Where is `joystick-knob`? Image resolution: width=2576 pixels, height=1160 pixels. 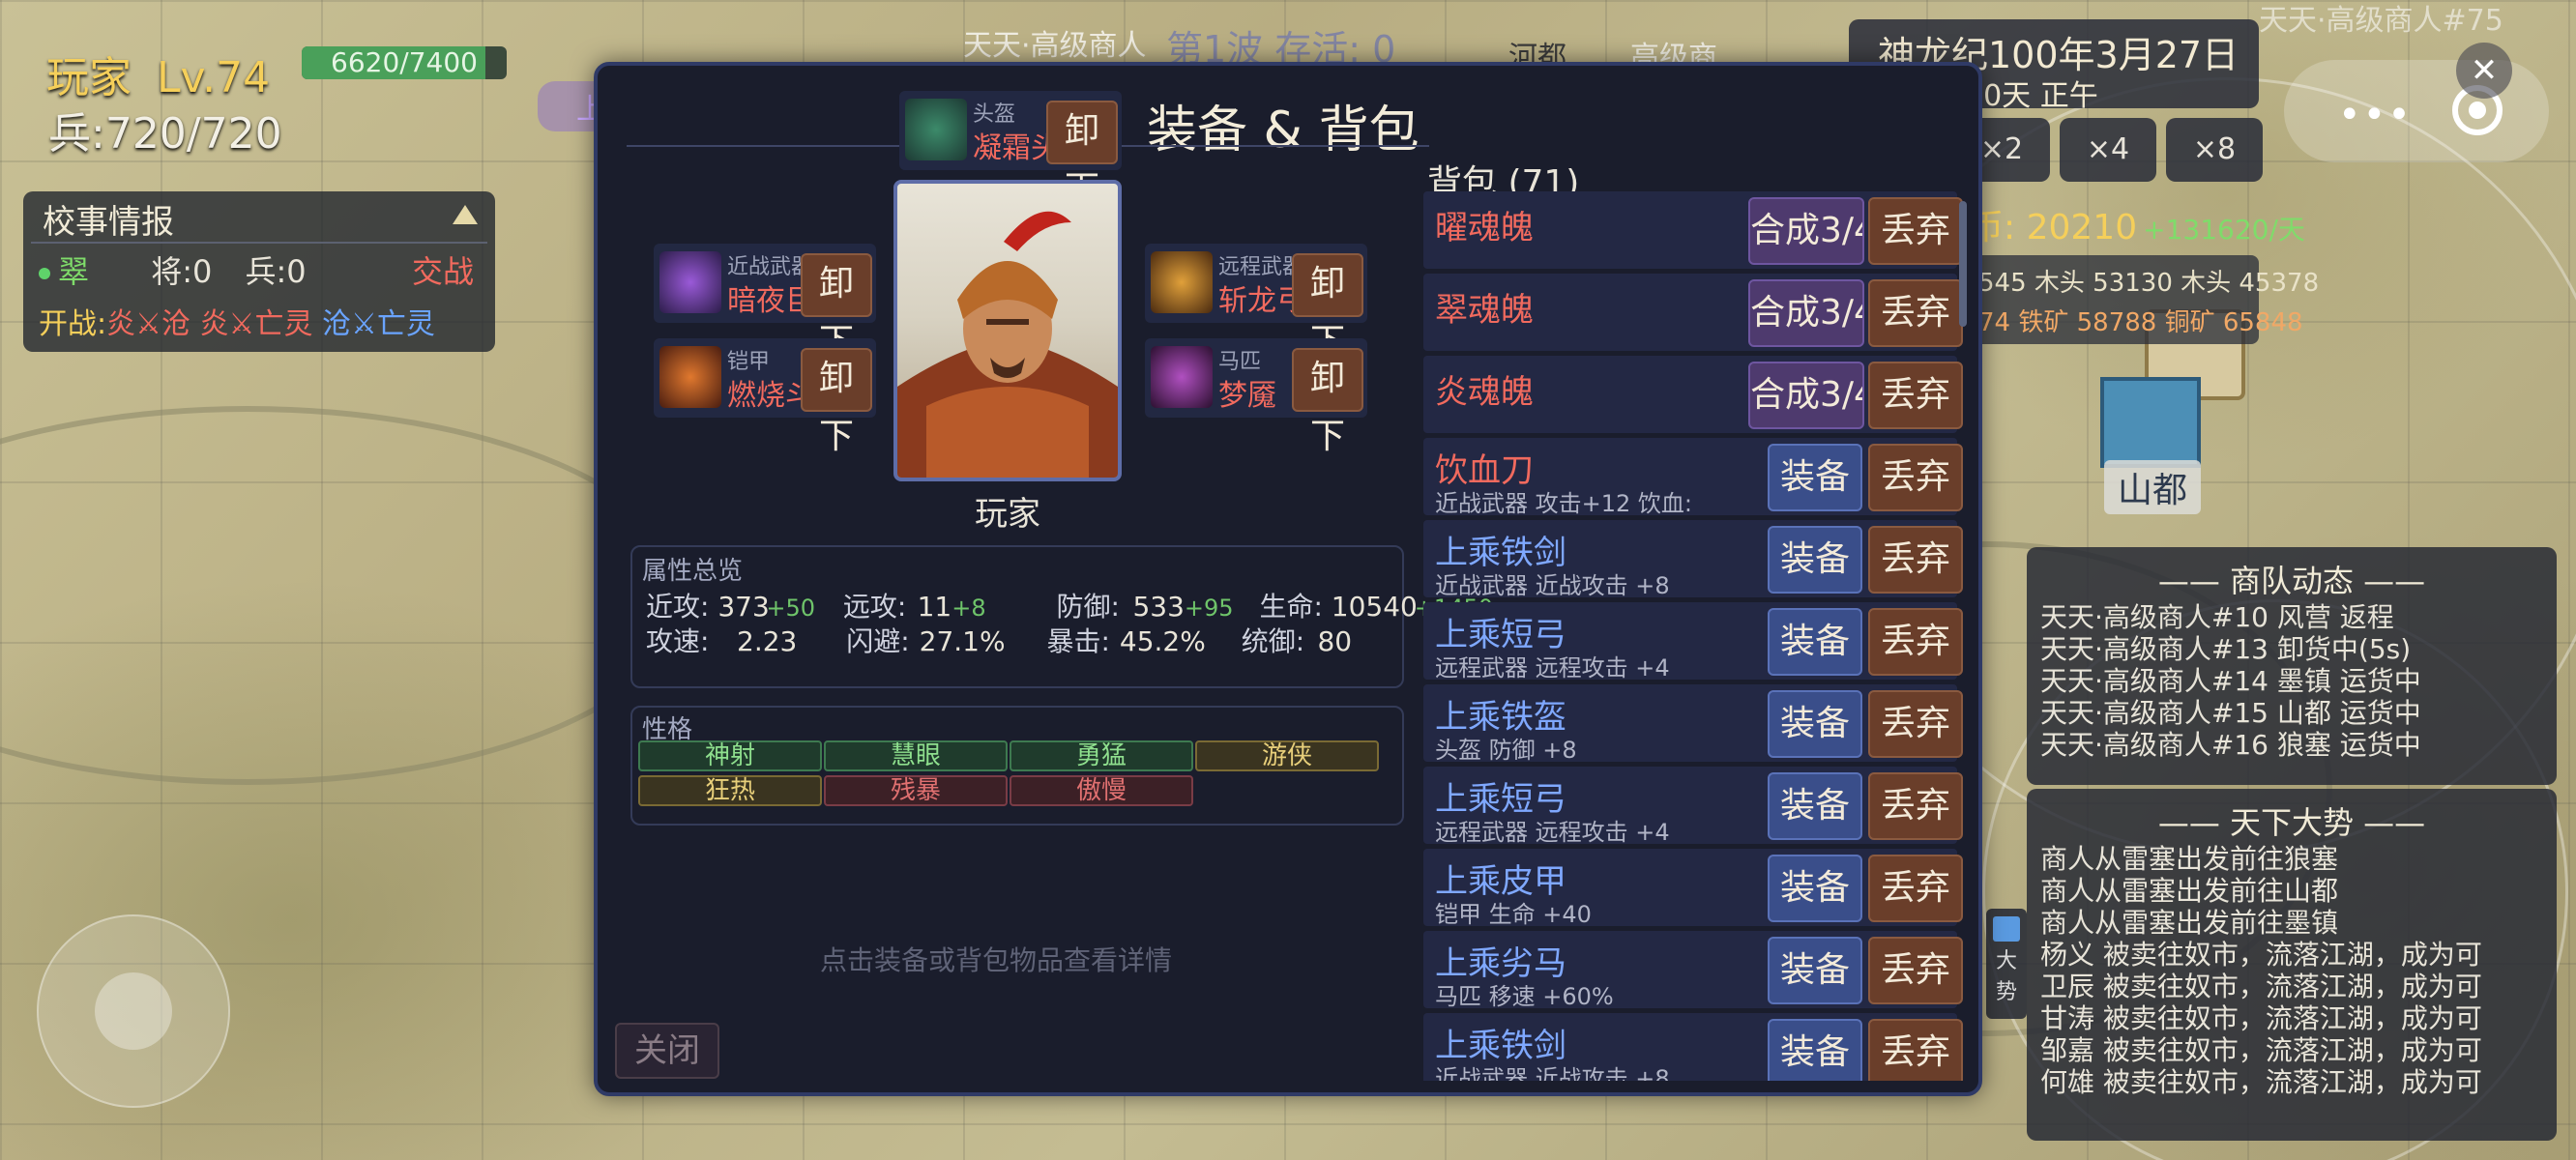 joystick-knob is located at coordinates (133, 1011).